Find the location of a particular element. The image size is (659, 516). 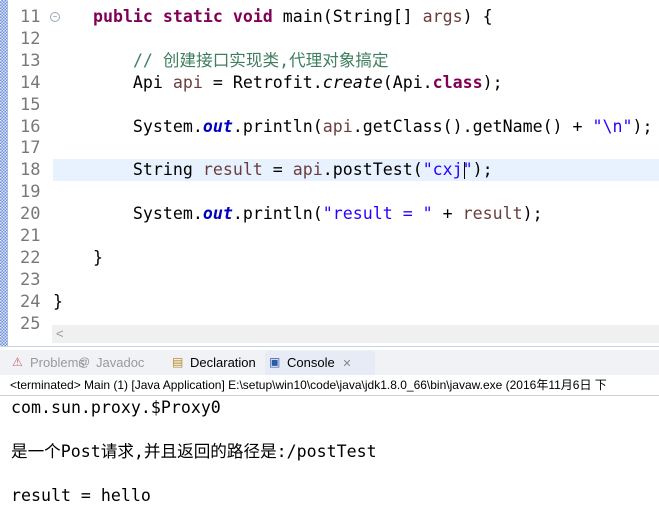

horizontal-scrollbar: < is located at coordinates (355, 334).